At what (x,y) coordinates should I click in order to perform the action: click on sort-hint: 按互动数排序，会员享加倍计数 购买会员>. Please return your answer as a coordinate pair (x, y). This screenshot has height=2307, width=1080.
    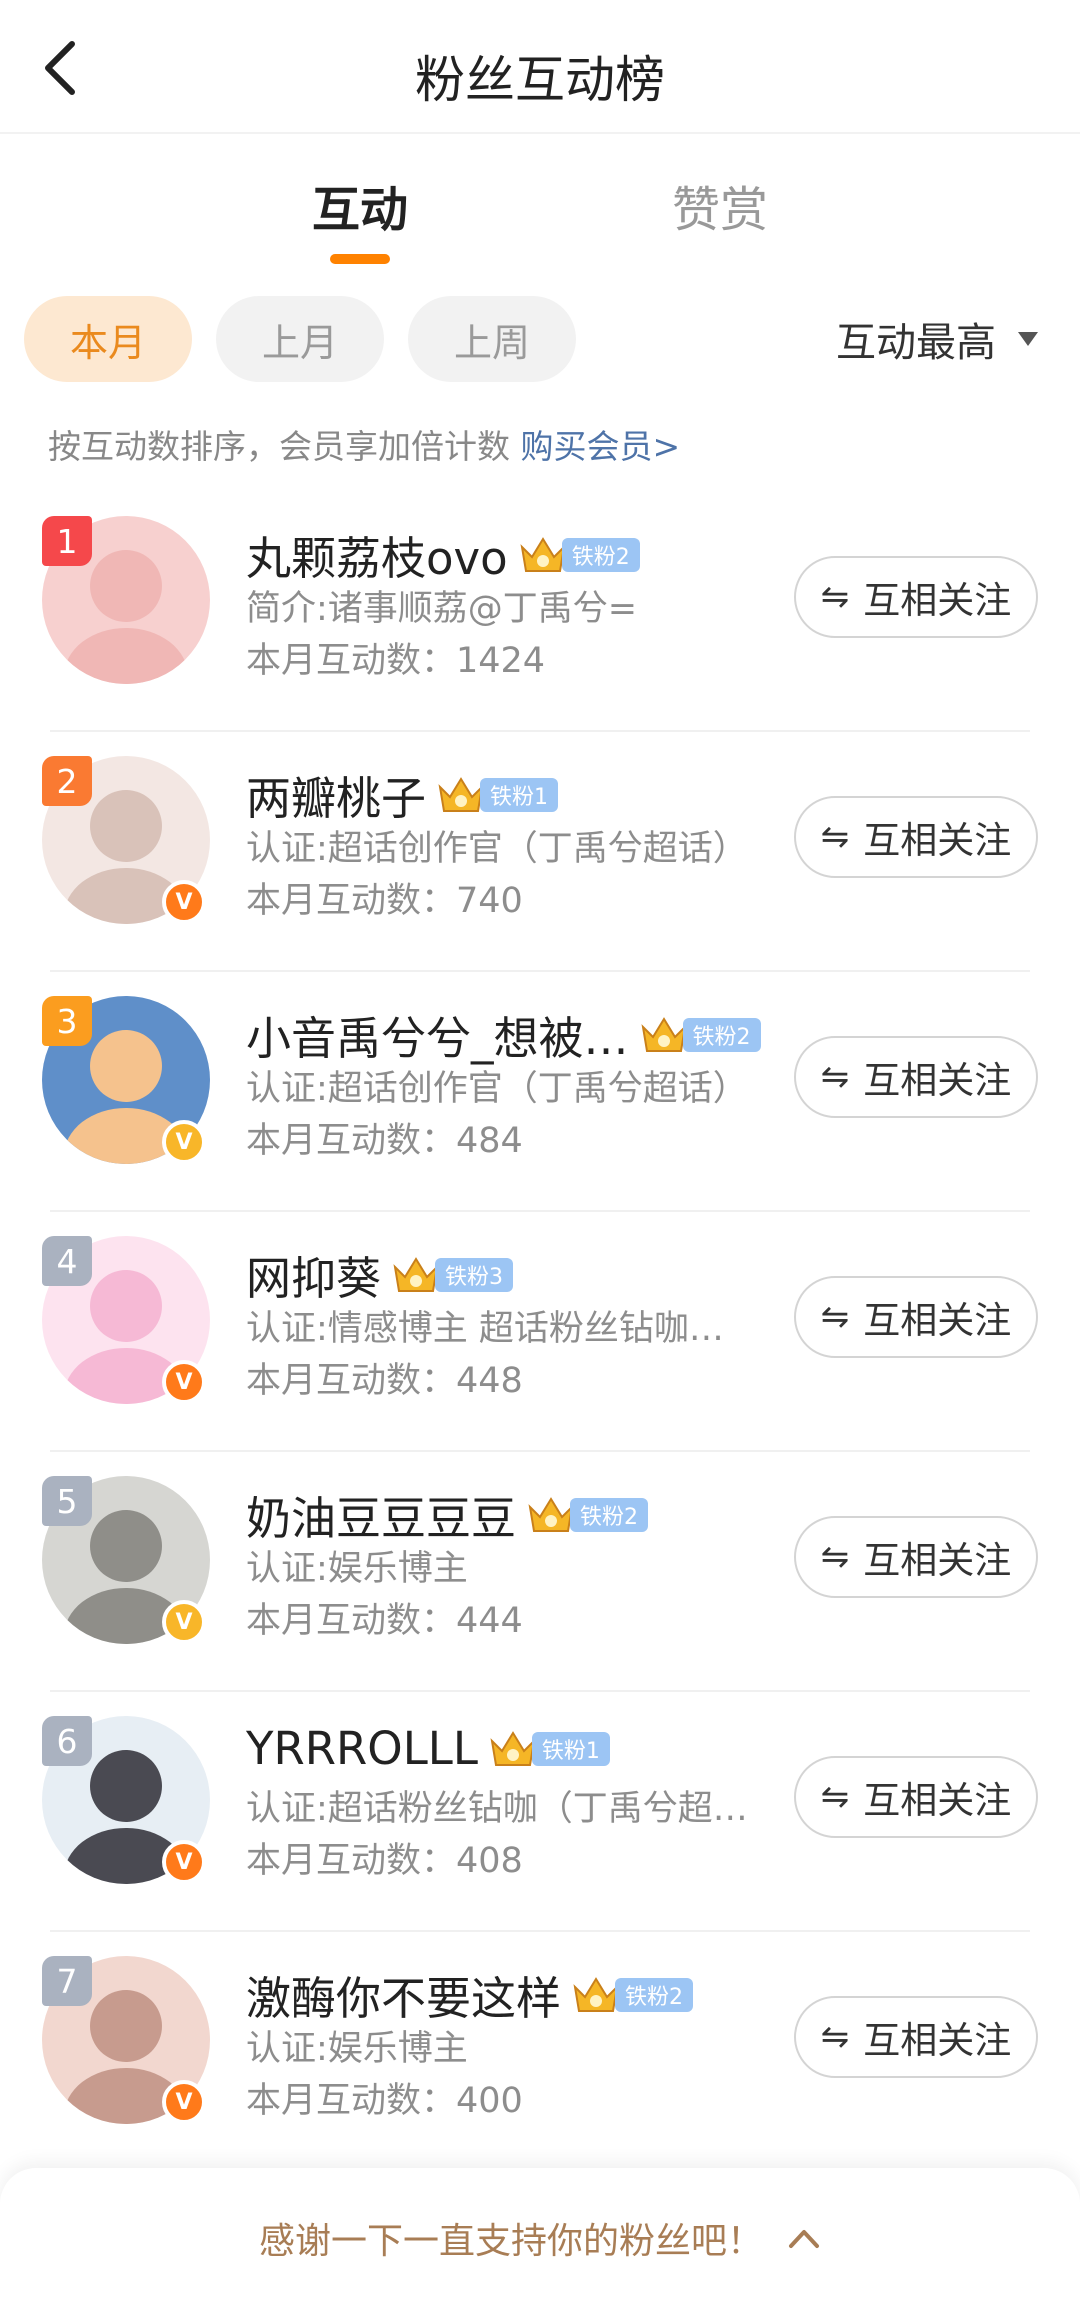
    Looking at the image, I should click on (364, 444).